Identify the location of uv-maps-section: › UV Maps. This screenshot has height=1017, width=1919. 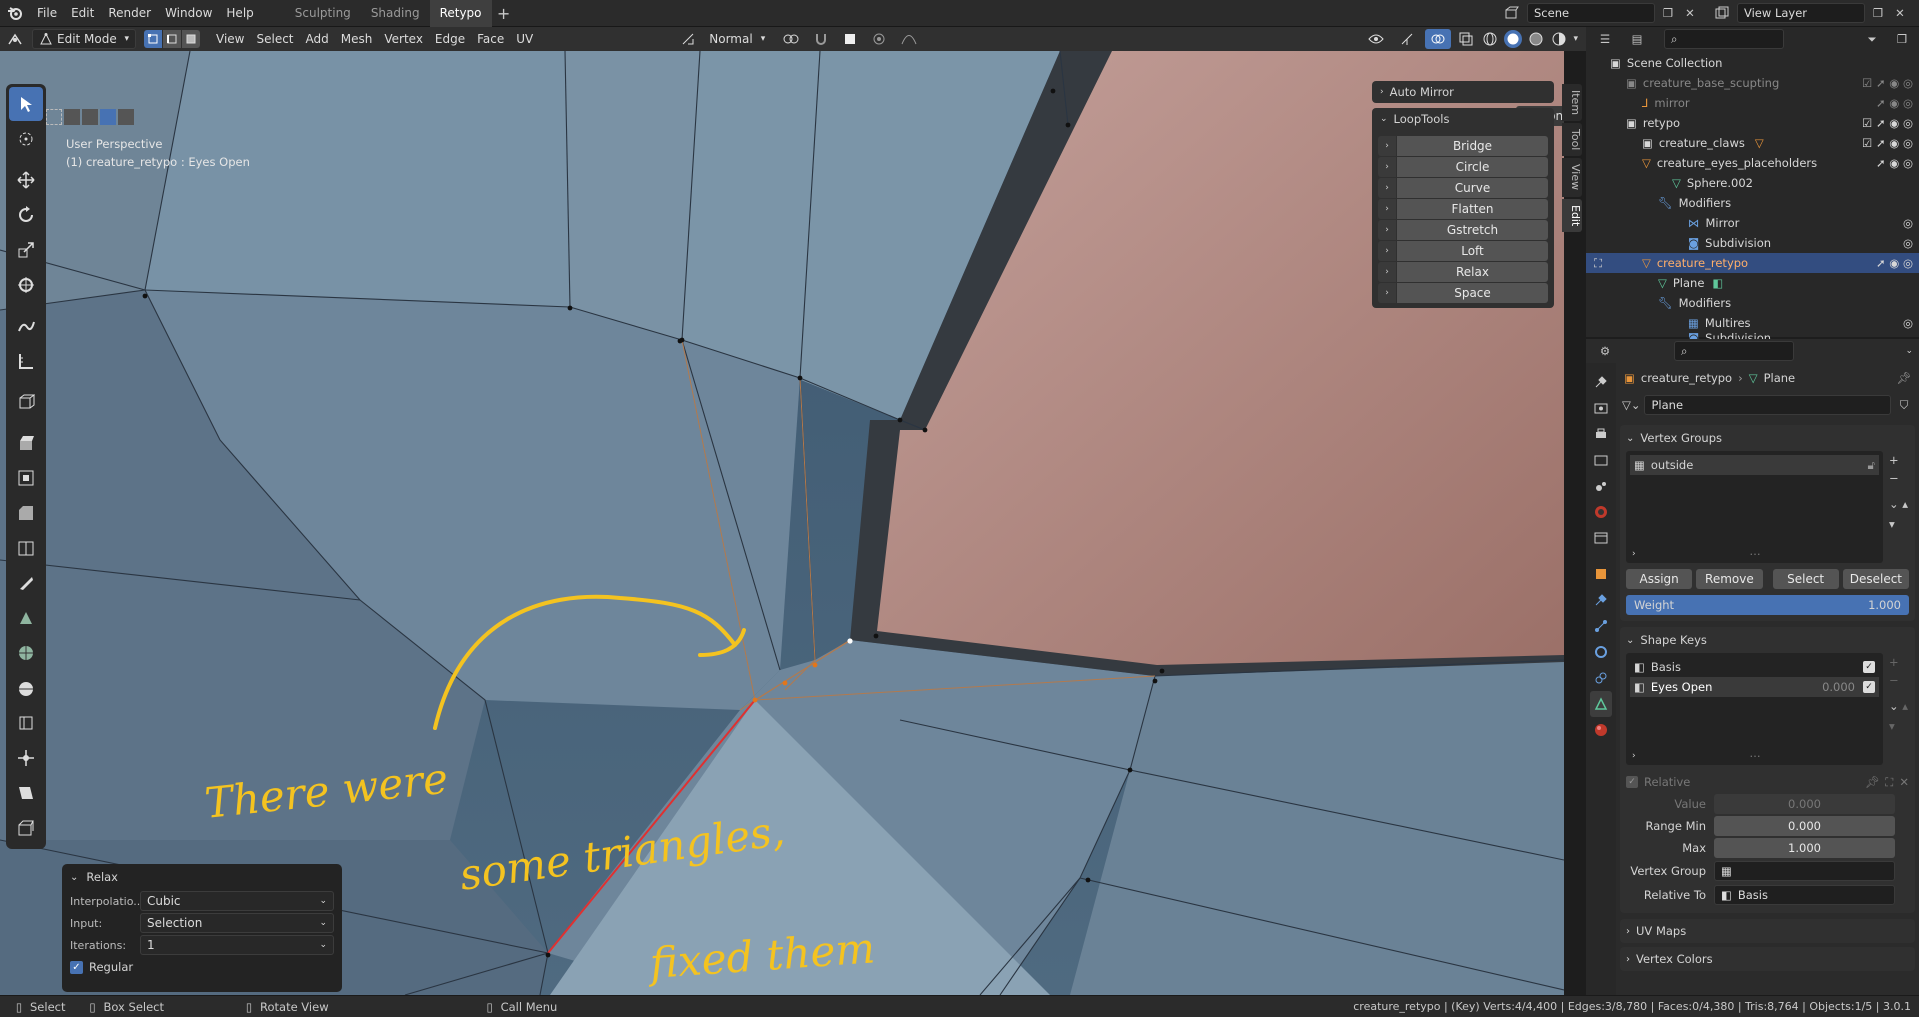
(1767, 931).